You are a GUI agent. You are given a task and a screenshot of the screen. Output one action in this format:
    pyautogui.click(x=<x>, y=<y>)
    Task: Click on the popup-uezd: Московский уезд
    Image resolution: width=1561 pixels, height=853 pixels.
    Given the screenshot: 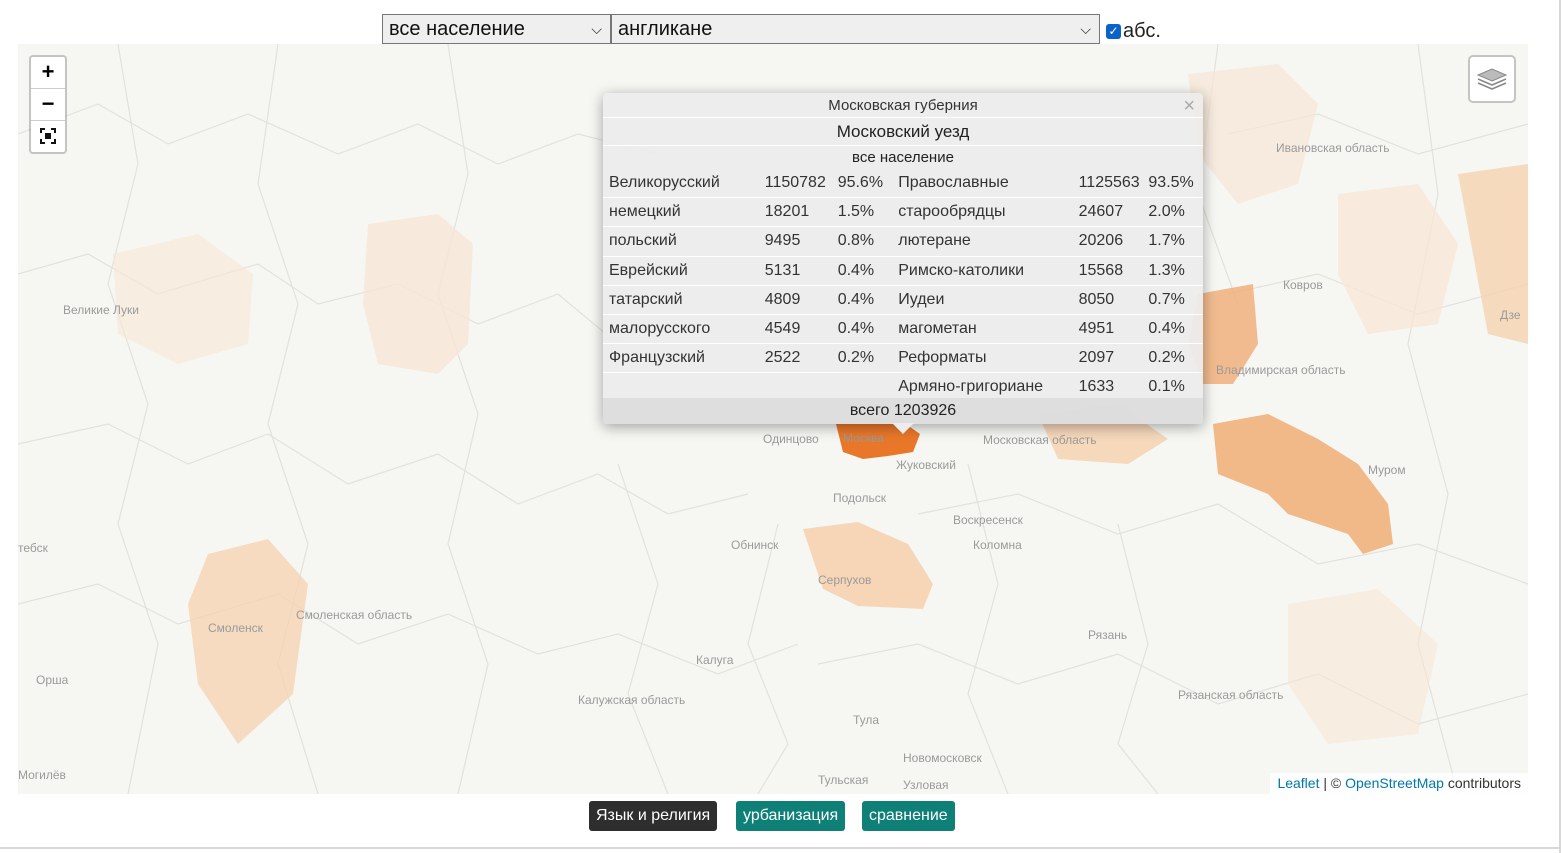 What is the action you would take?
    pyautogui.click(x=903, y=131)
    